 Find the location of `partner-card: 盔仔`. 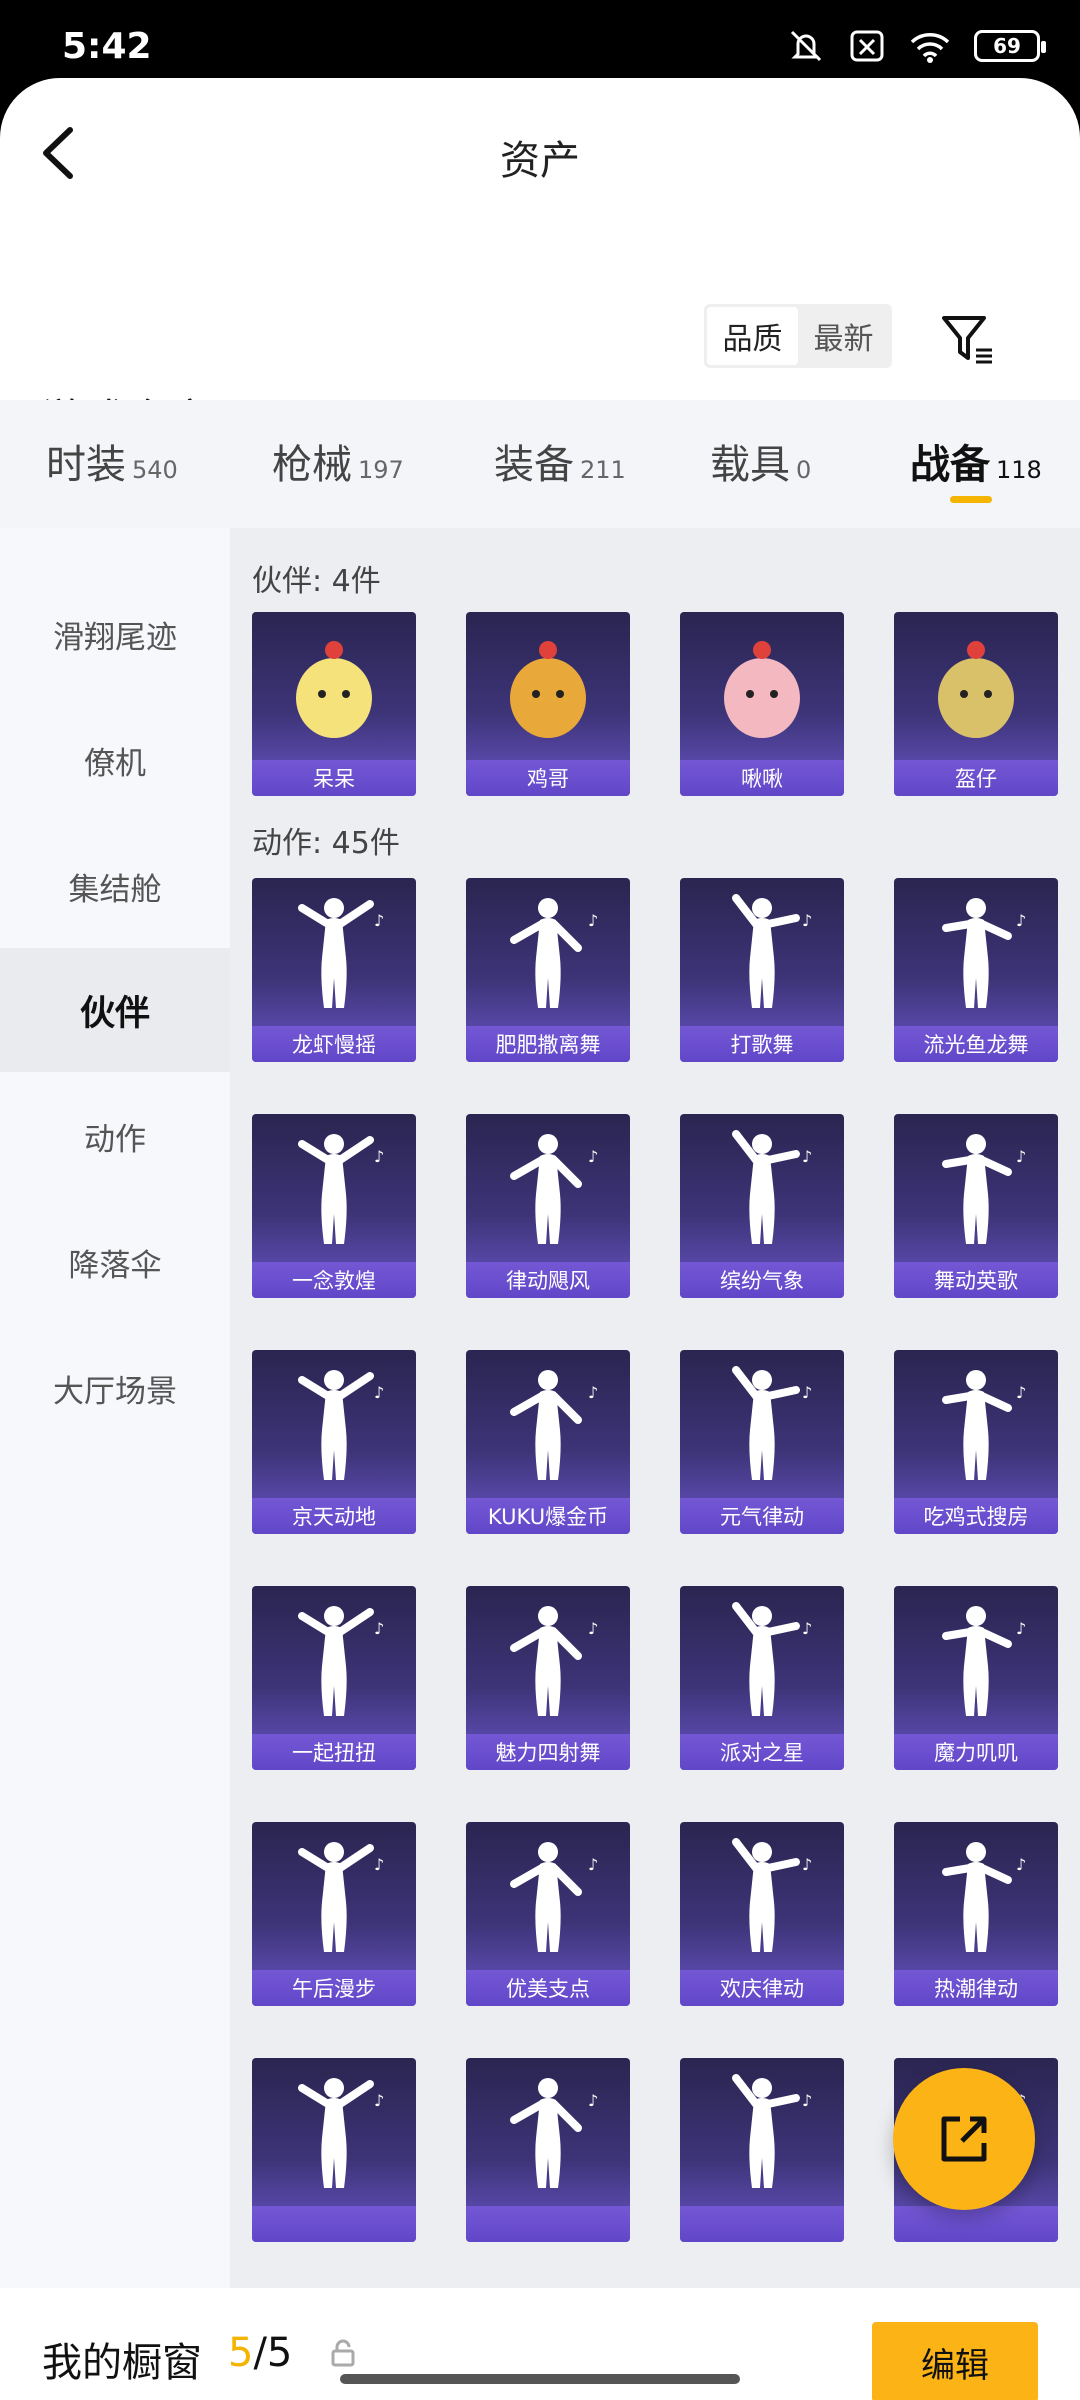

partner-card: 盔仔 is located at coordinates (976, 704).